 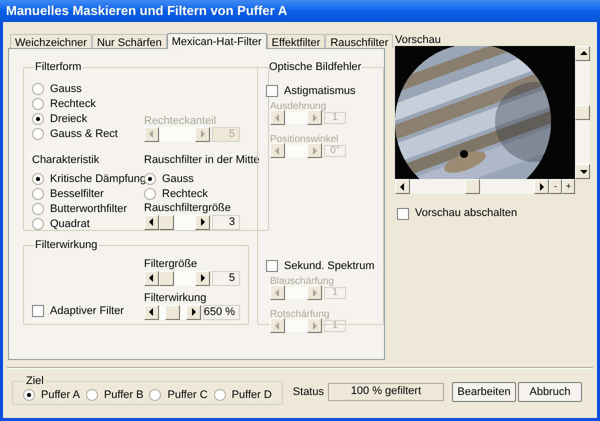 What do you see at coordinates (296, 41) in the screenshot?
I see `tab: Effektfilter` at bounding box center [296, 41].